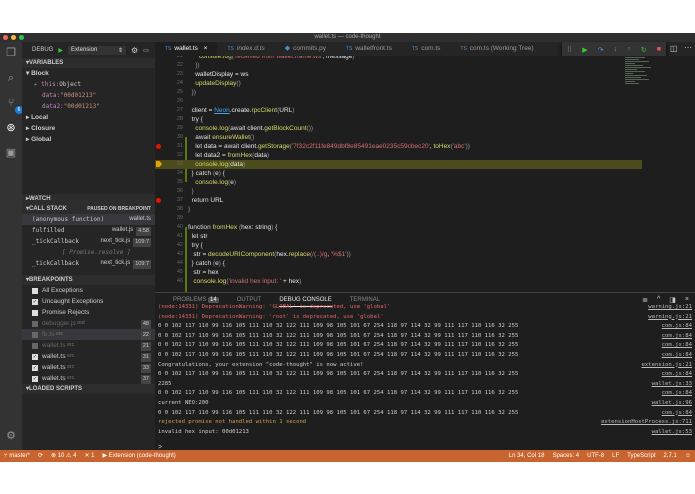  What do you see at coordinates (565, 456) in the screenshot?
I see `indentation: Spaces: 4` at bounding box center [565, 456].